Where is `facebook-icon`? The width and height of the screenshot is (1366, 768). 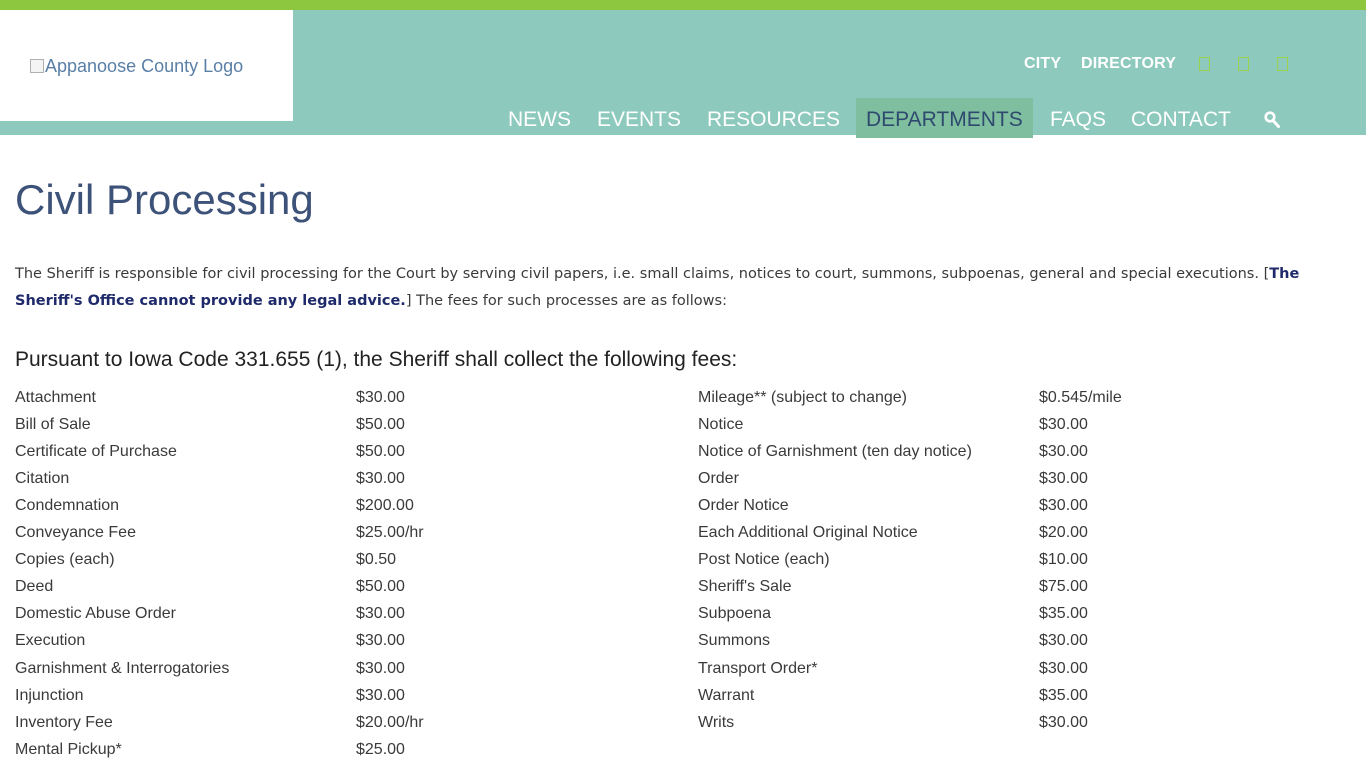
facebook-icon is located at coordinates (1204, 64).